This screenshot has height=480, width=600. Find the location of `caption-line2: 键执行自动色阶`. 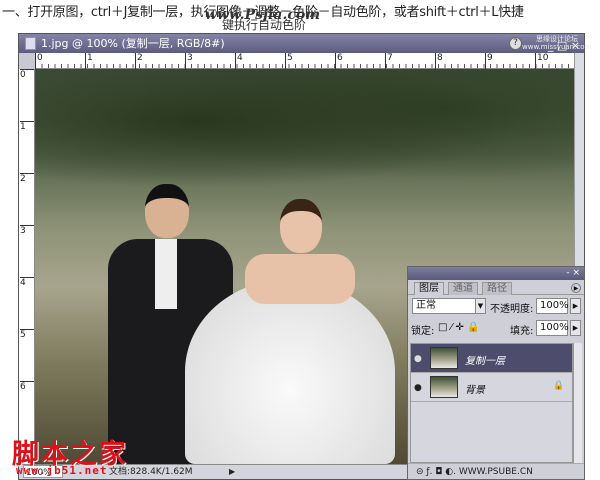

caption-line2: 键执行自动色阶 is located at coordinates (264, 25).